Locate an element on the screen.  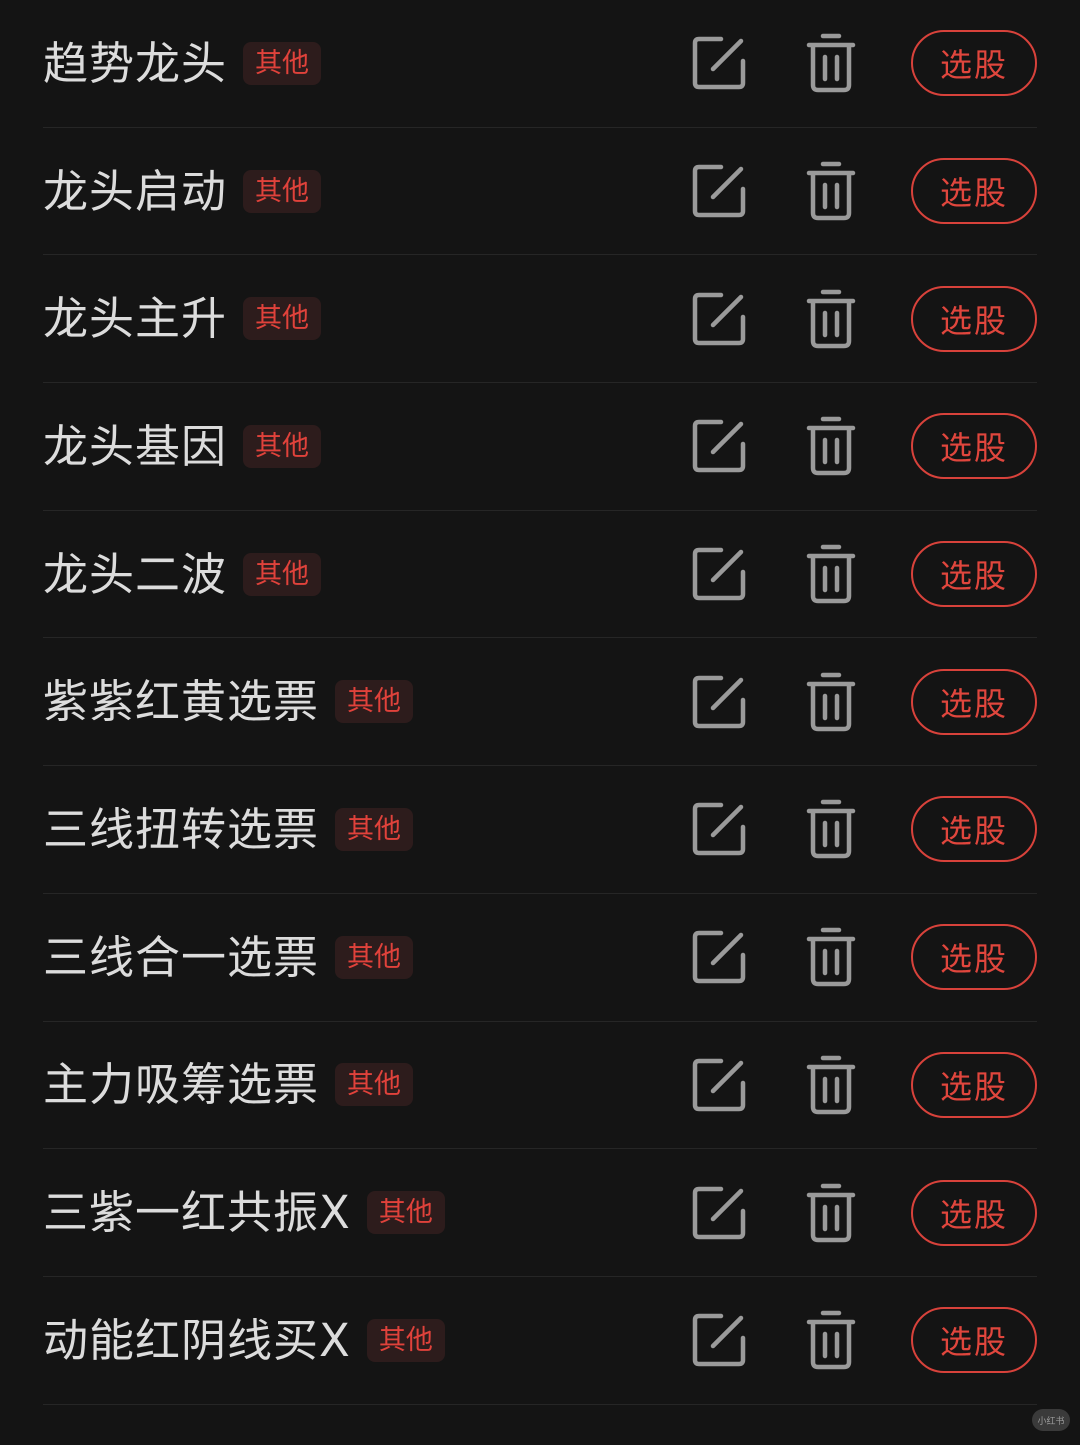
strategy-name: 动能红阴线买X is located at coordinates (197, 1340).